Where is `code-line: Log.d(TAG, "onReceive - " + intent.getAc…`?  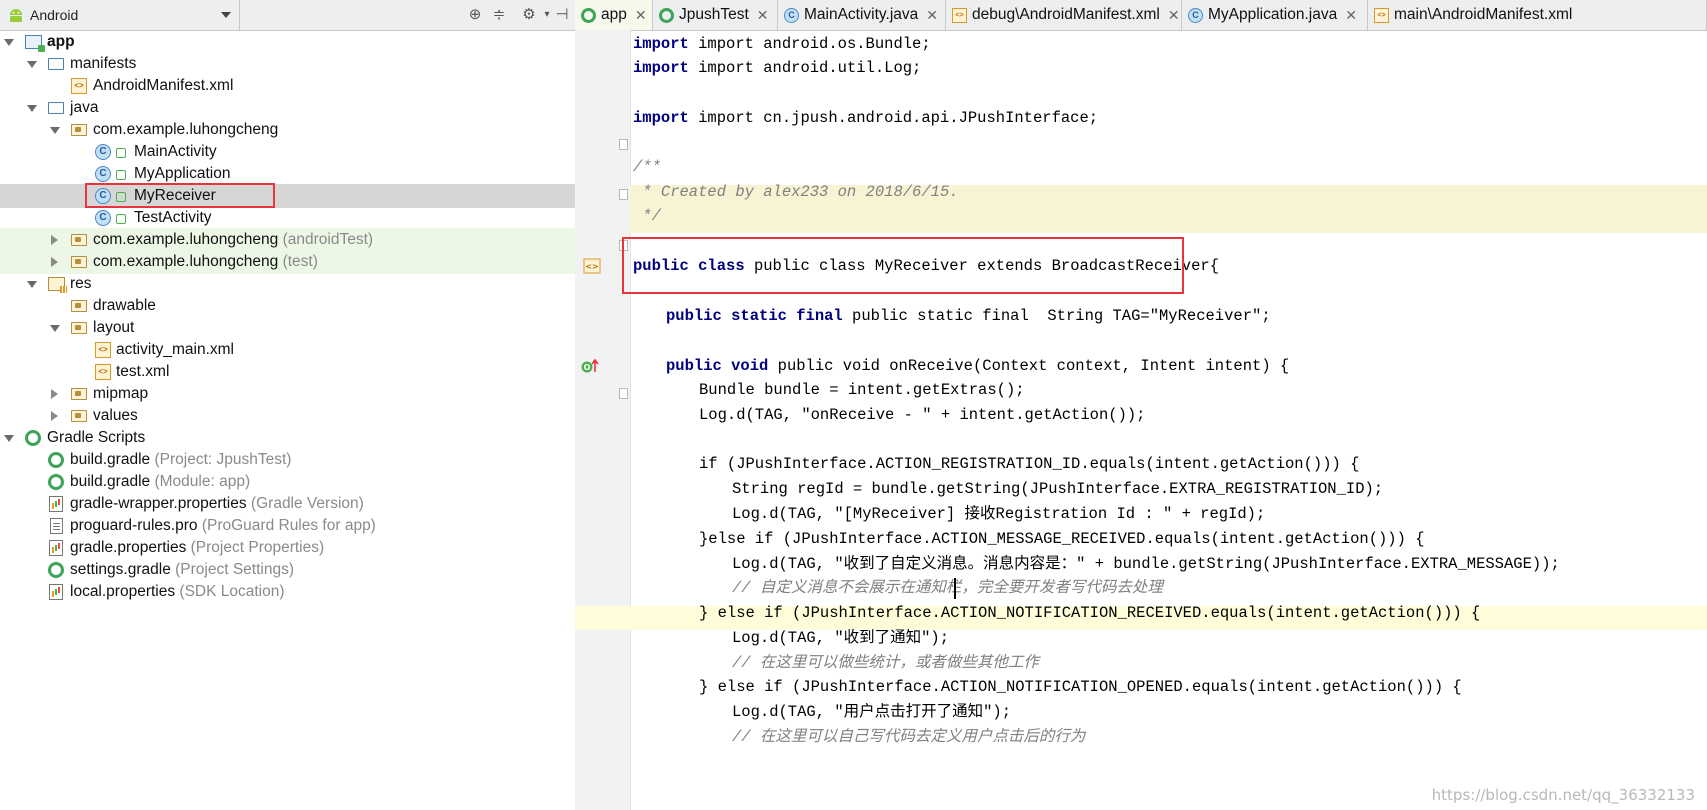
code-line: Log.d(TAG, "onReceive - " + intent.getAc… is located at coordinates (922, 415).